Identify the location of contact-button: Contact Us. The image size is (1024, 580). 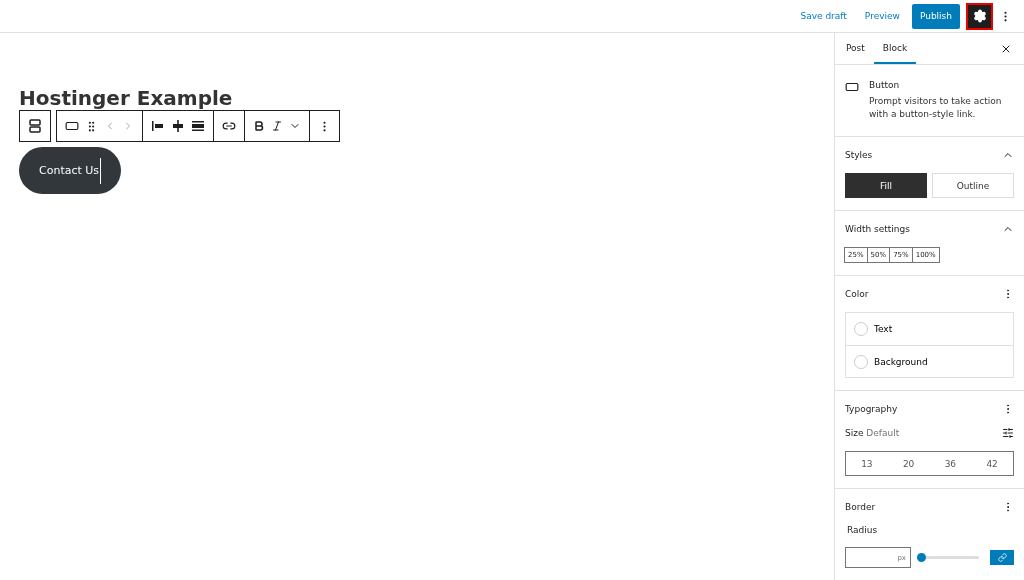
(70, 170).